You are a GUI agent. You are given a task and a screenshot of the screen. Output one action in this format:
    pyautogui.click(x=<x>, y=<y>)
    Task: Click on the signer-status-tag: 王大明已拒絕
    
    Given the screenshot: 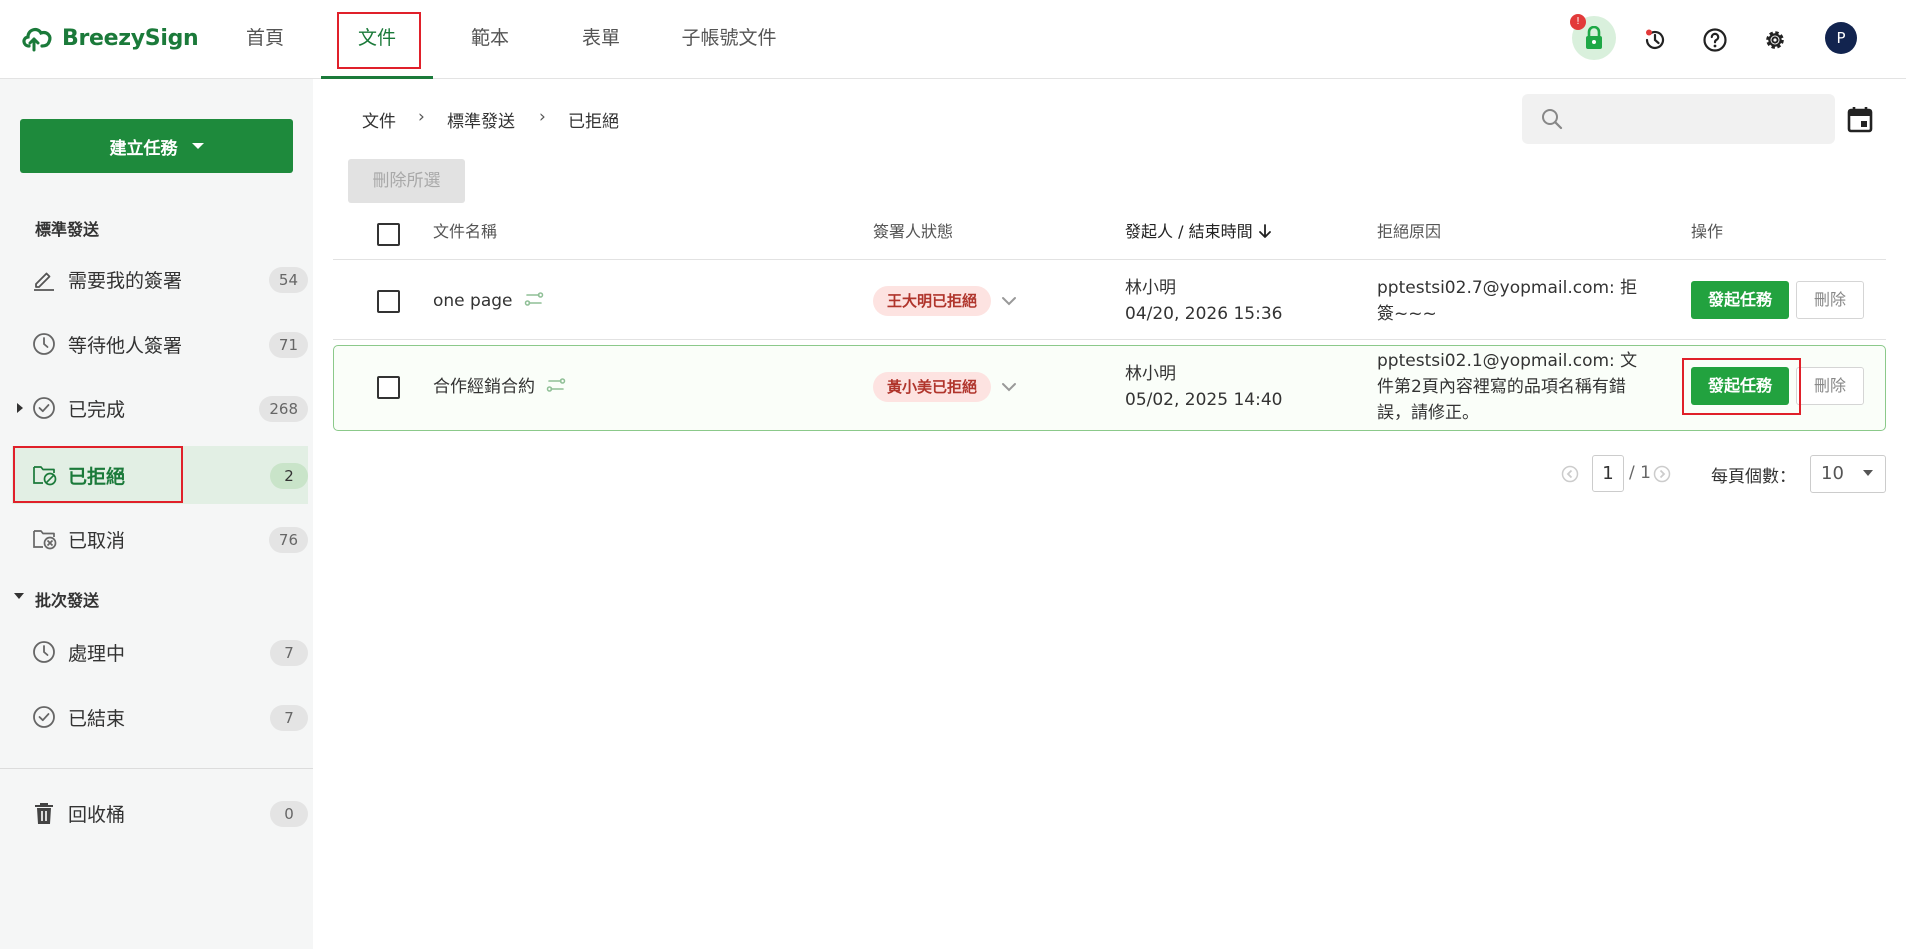 What is the action you would take?
    pyautogui.click(x=932, y=301)
    